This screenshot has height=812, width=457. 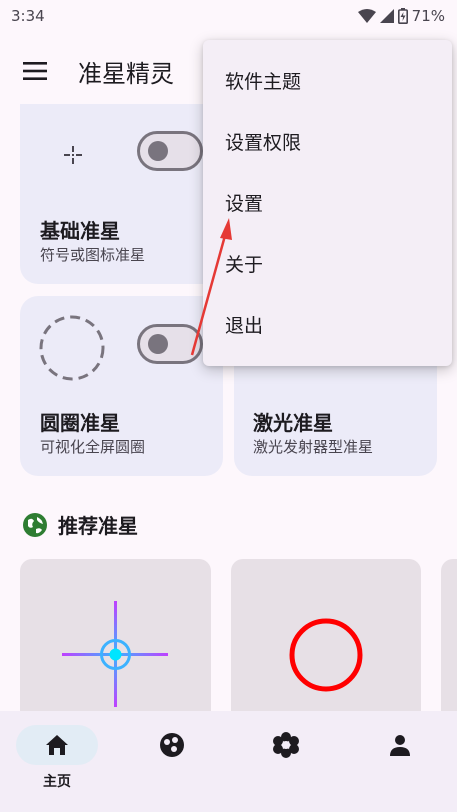 What do you see at coordinates (313, 447) in the screenshot?
I see `card-subtitle: 激光发射器型准星` at bounding box center [313, 447].